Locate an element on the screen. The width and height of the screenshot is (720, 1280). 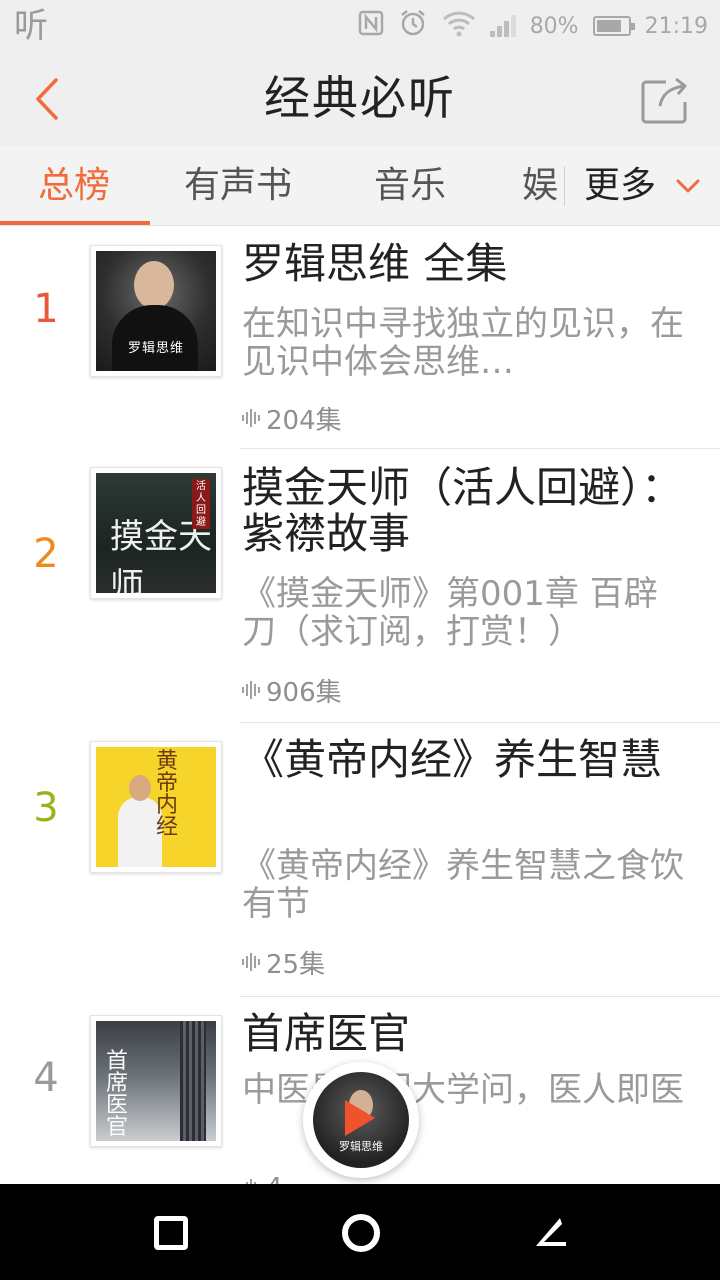
active-tab-indicator is located at coordinates (75, 223).